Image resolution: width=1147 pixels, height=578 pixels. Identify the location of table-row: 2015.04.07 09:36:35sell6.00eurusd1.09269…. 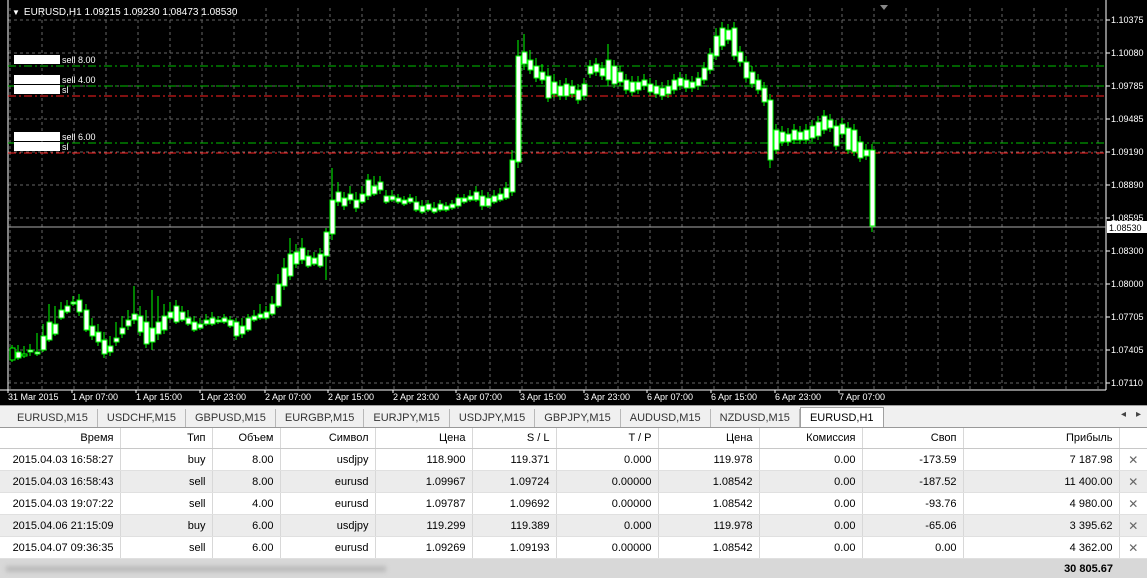
(573, 548).